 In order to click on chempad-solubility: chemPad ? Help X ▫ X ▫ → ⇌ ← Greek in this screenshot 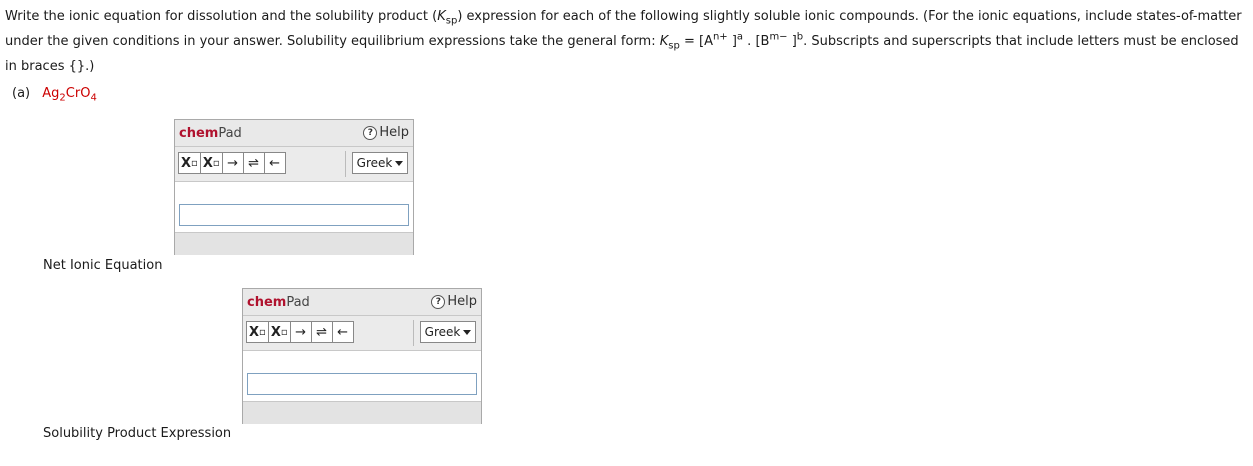, I will do `click(362, 356)`.